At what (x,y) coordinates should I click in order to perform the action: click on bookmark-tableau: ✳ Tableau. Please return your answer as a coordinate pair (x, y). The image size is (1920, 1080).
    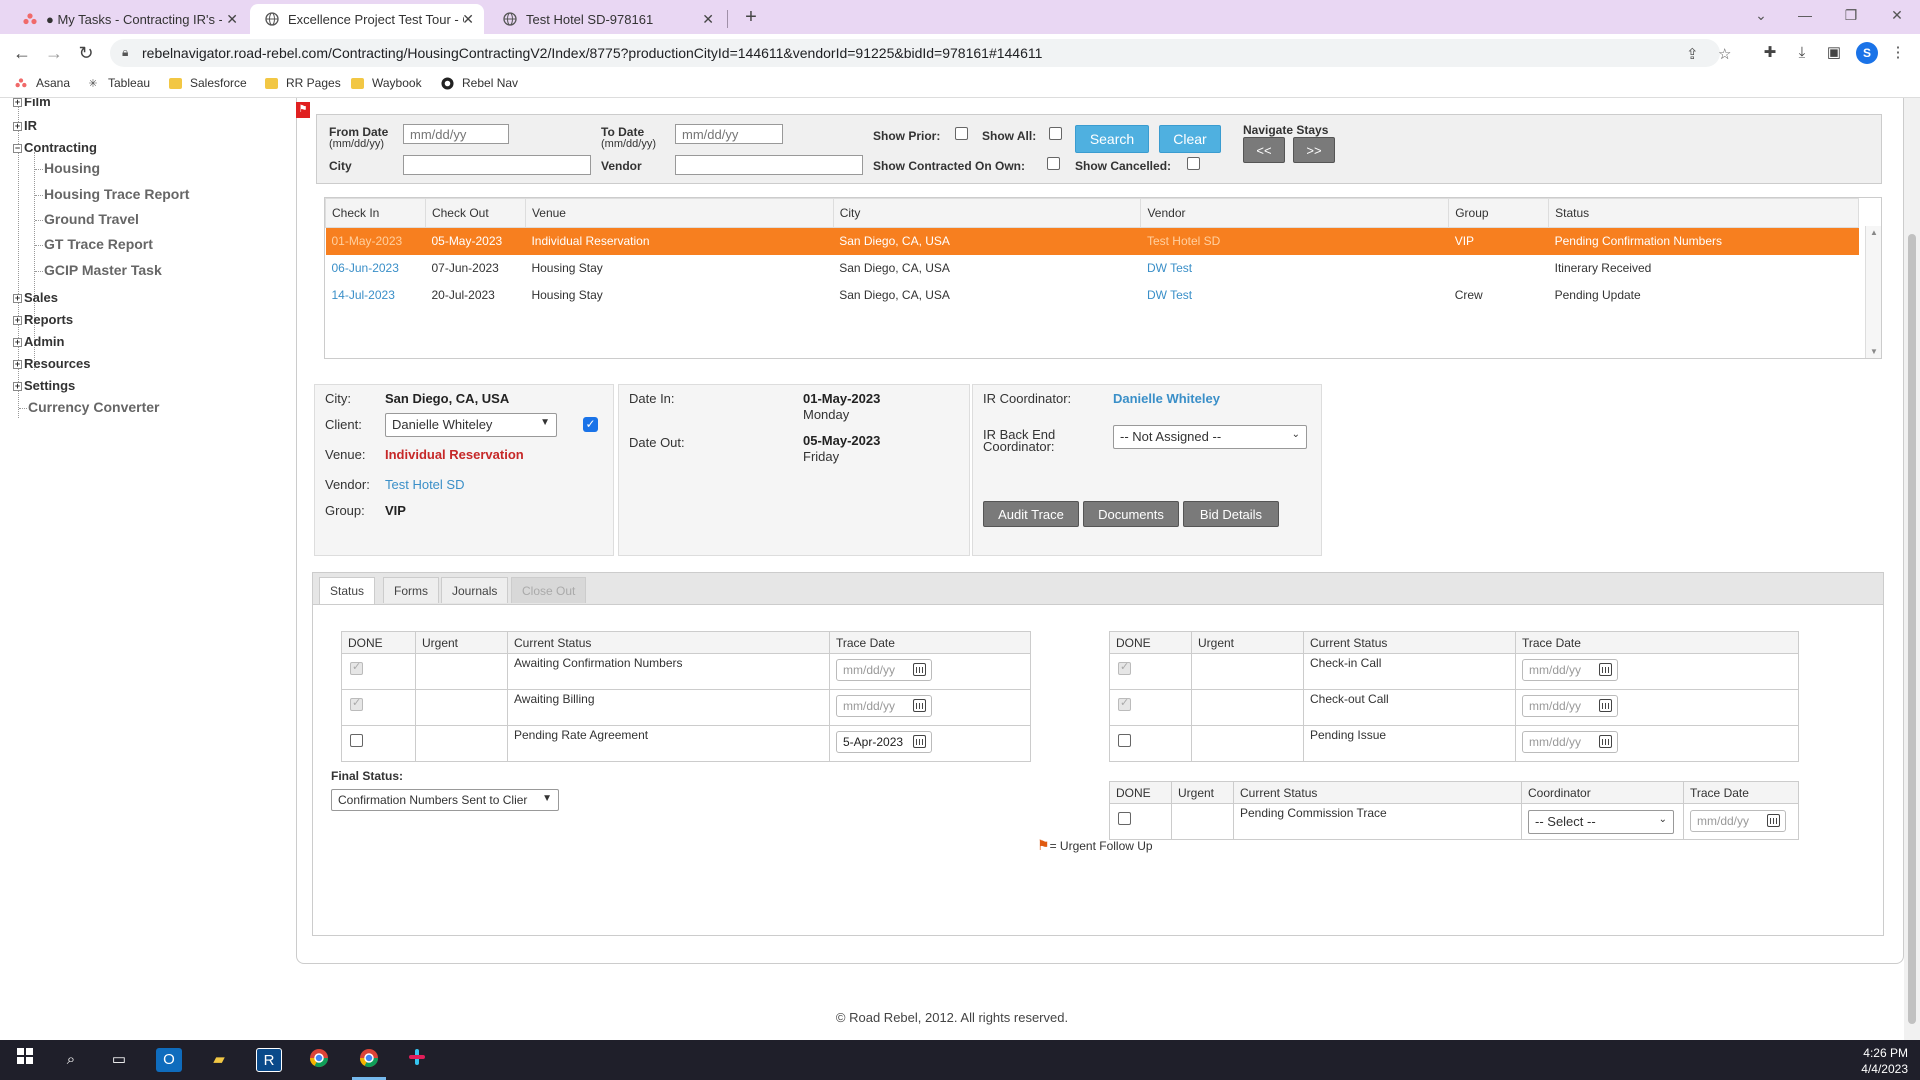
    Looking at the image, I should click on (118, 83).